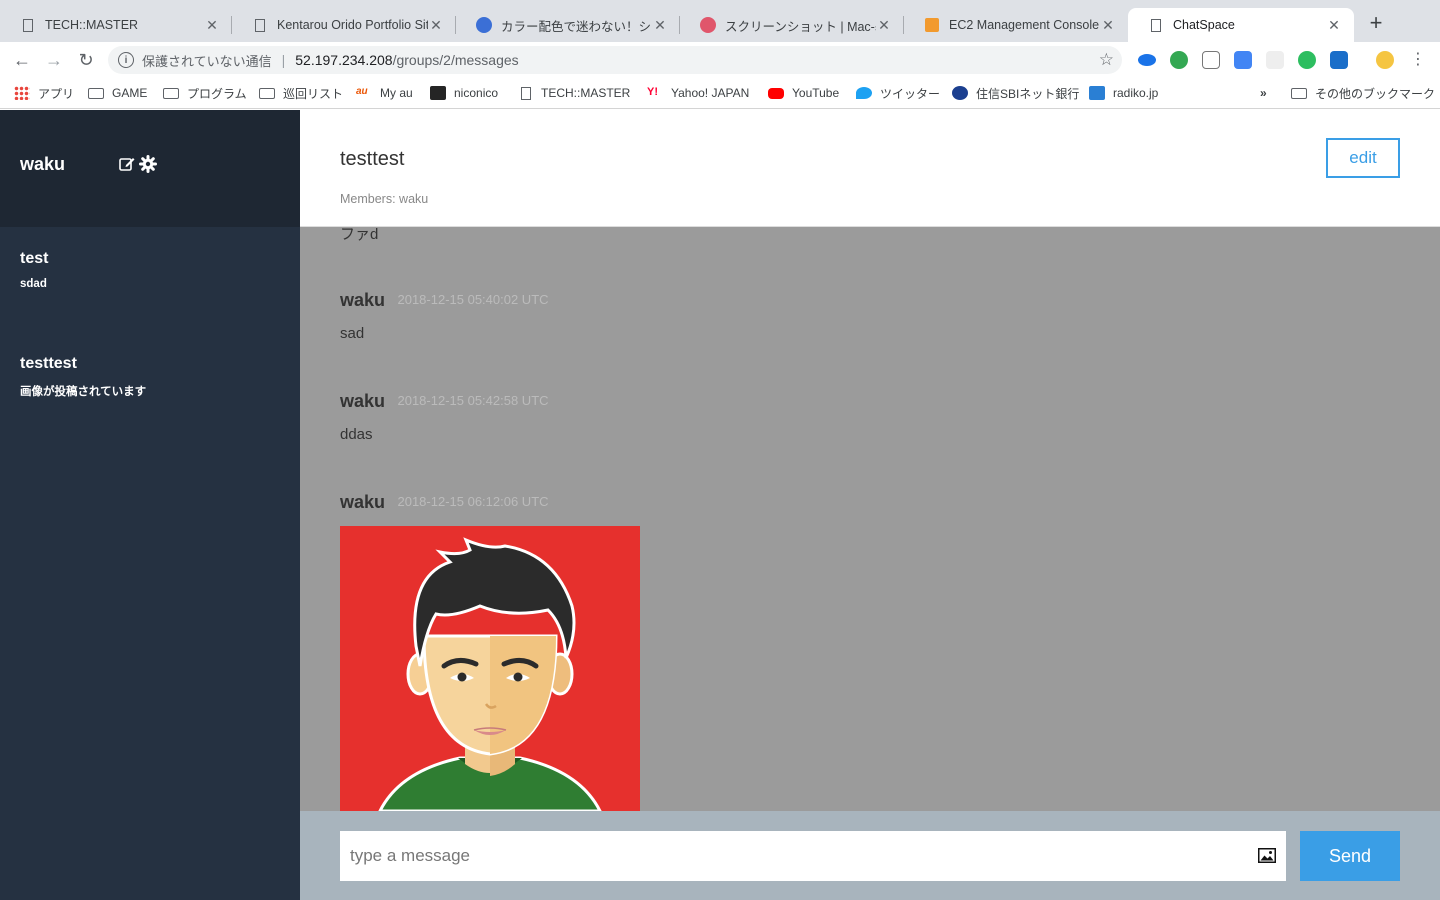 This screenshot has height=900, width=1440. Describe the element at coordinates (344, 60) in the screenshot. I see `url-host: 52.197.234.208` at that location.